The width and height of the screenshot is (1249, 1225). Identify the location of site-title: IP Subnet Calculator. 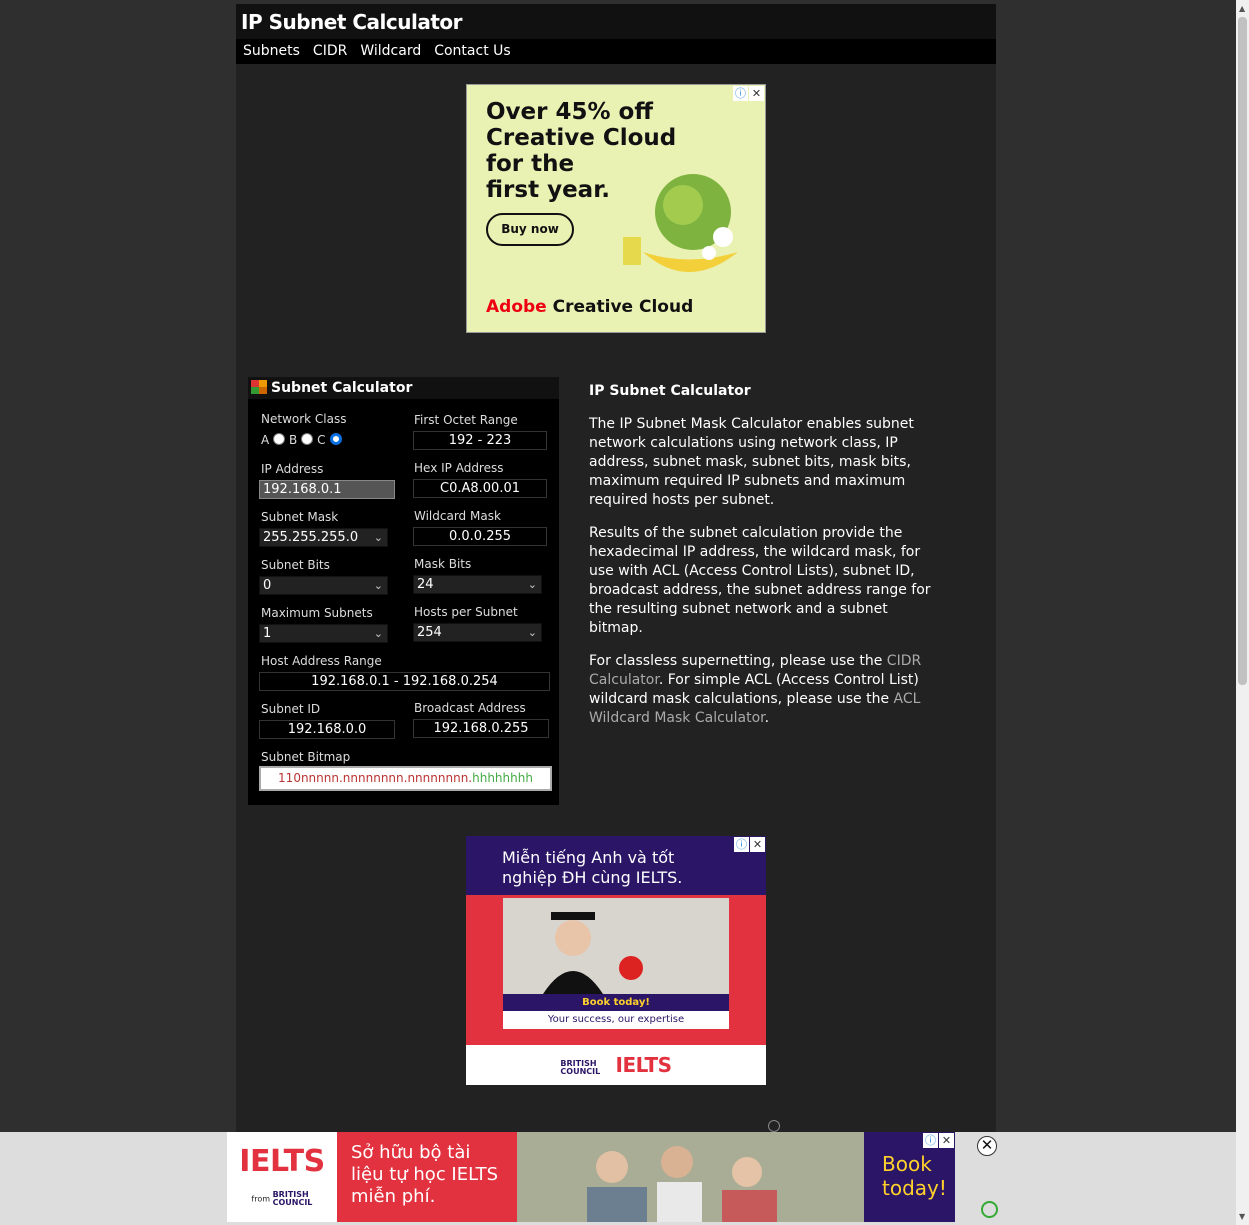
(616, 21).